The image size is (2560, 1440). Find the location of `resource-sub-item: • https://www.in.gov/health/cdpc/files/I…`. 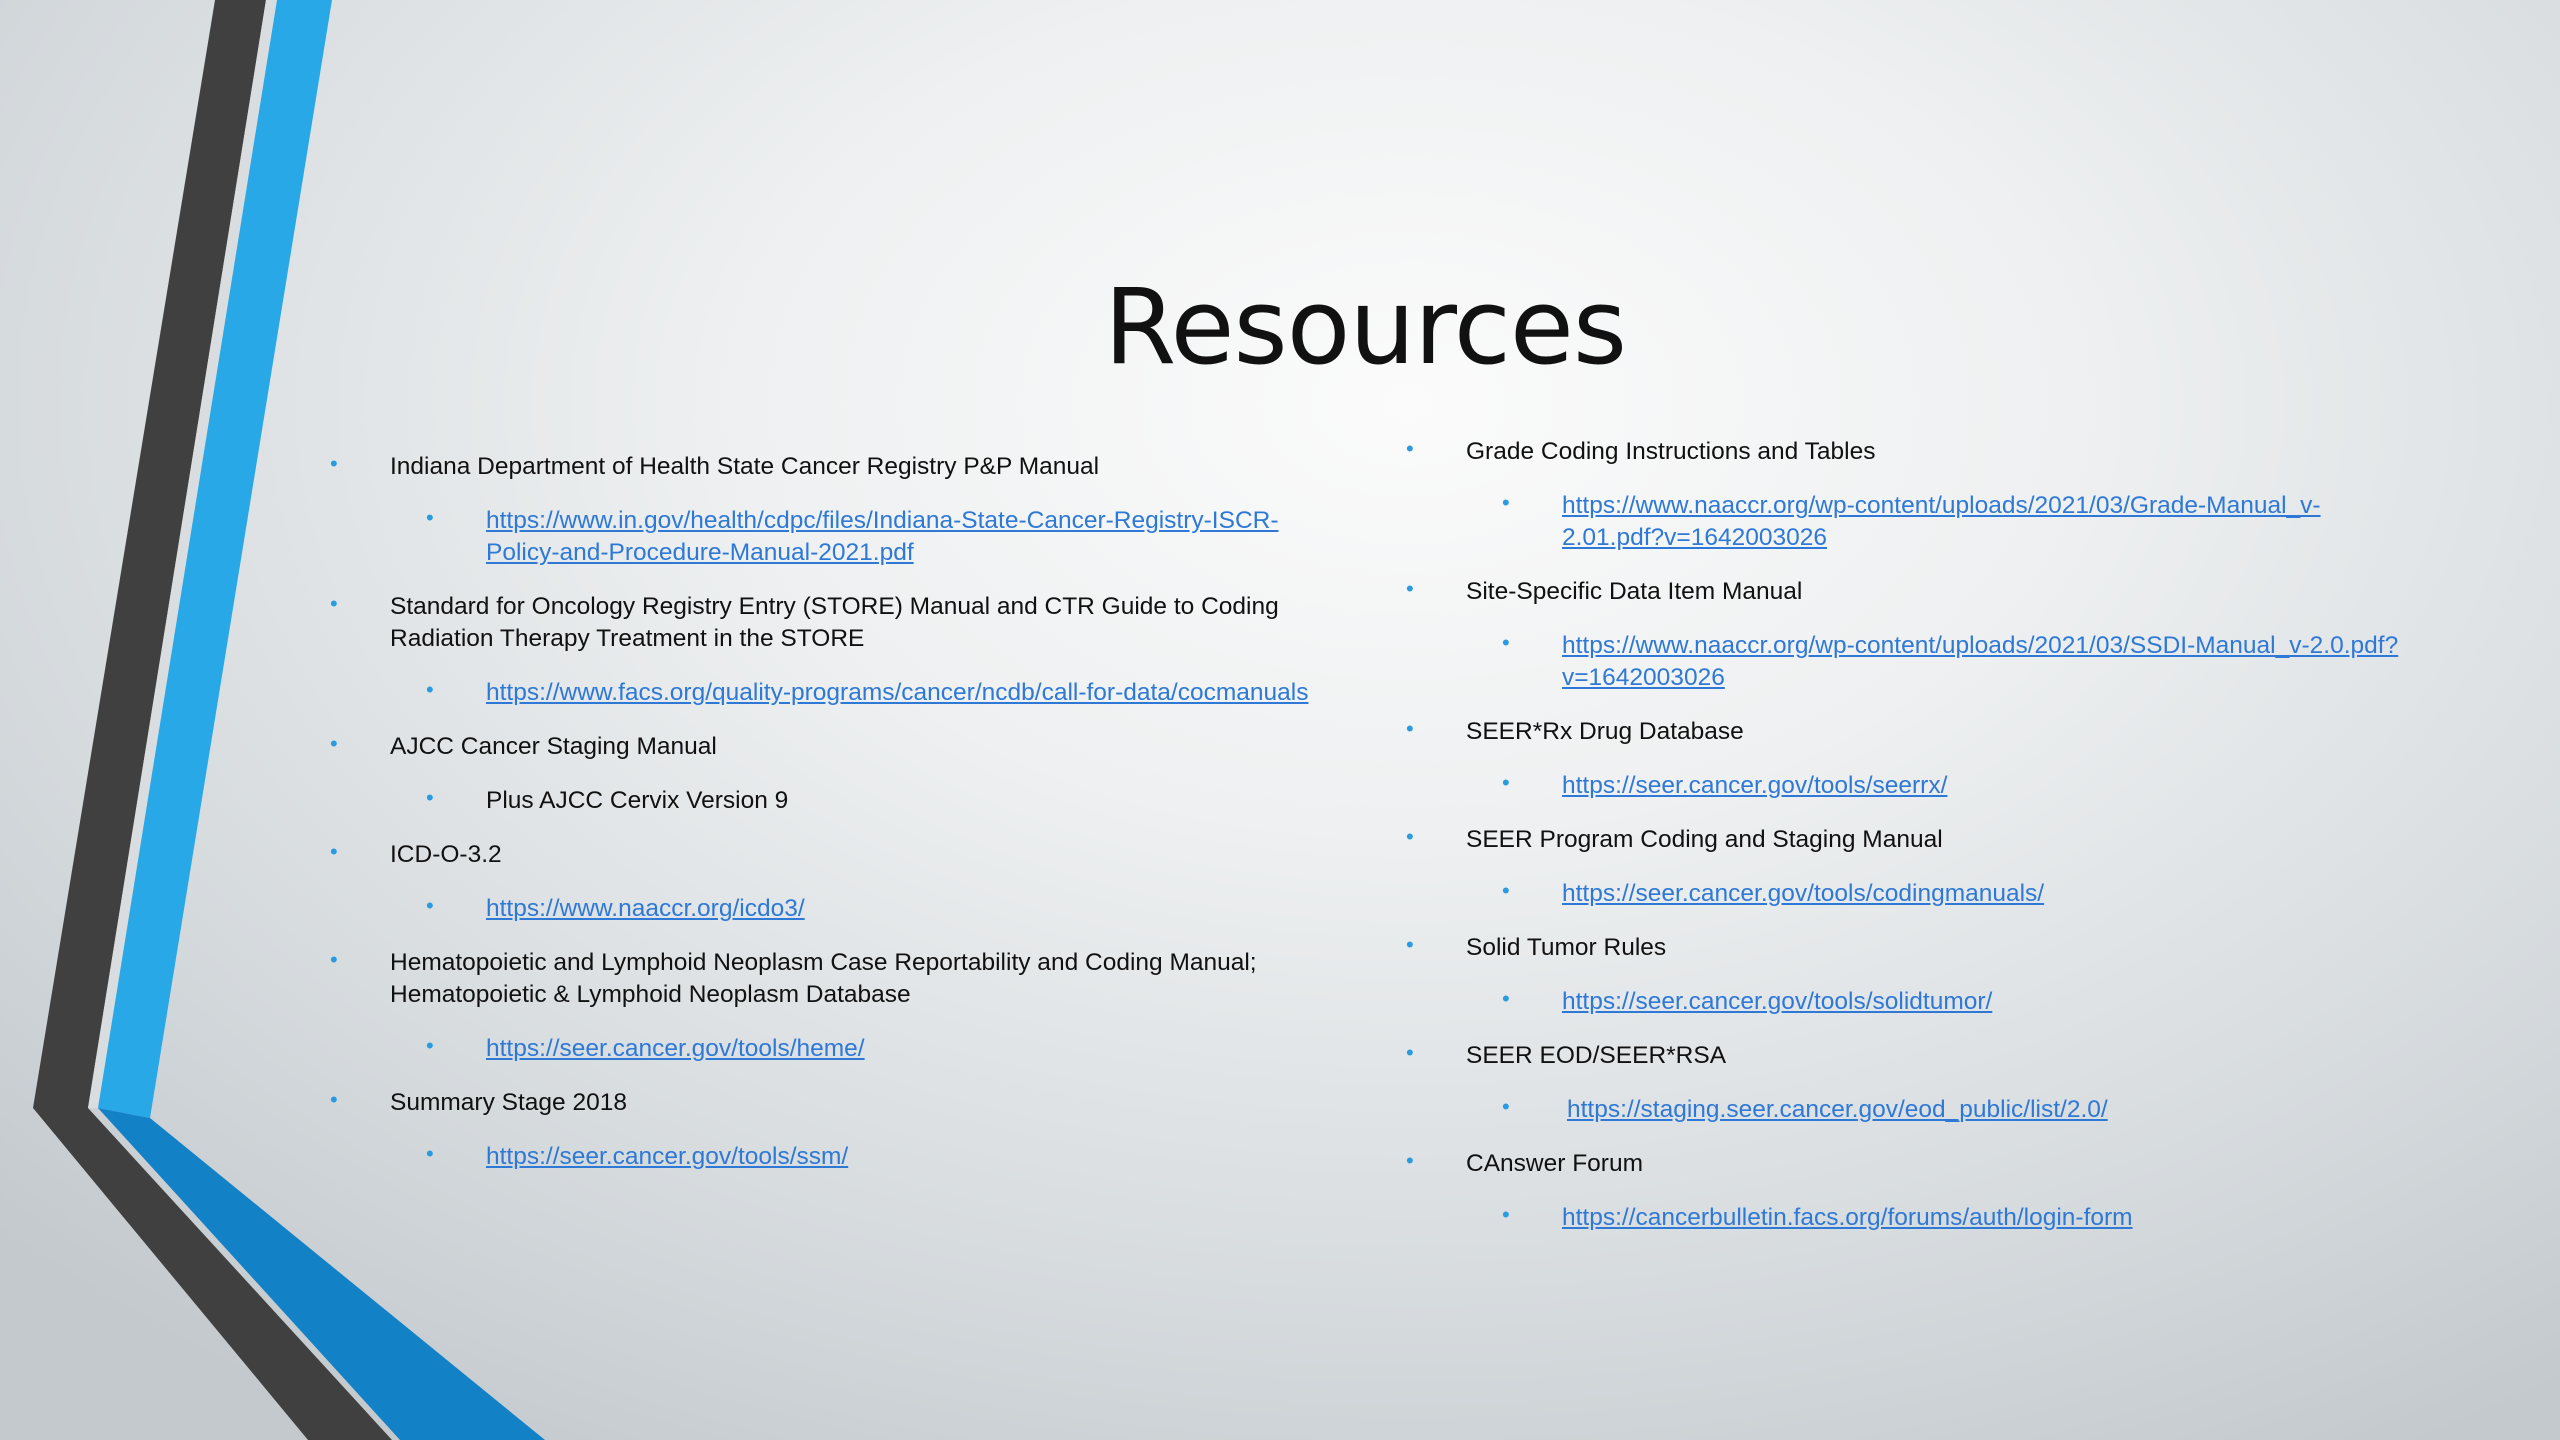

resource-sub-item: • https://www.in.gov/health/cdpc/files/I… is located at coordinates (878, 537).